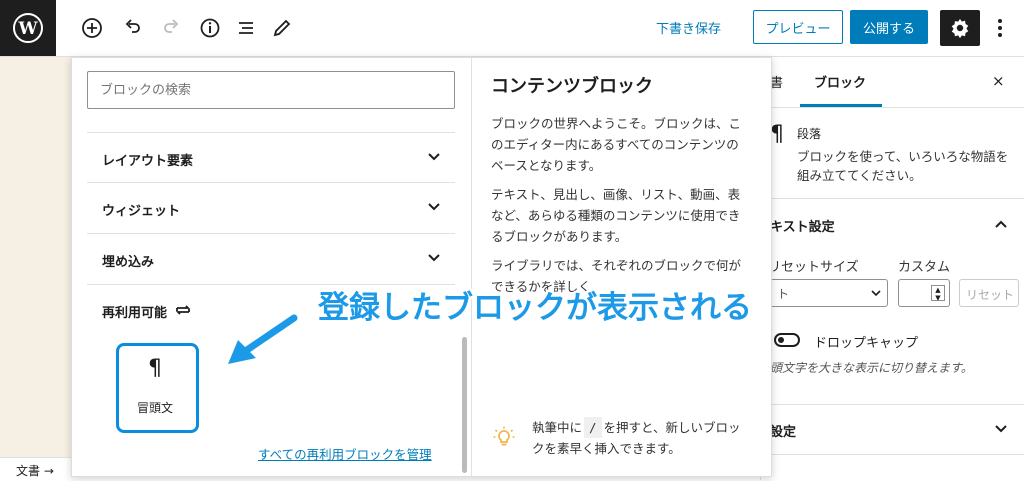  I want to click on category-widgets: ウィジェット, so click(271, 207).